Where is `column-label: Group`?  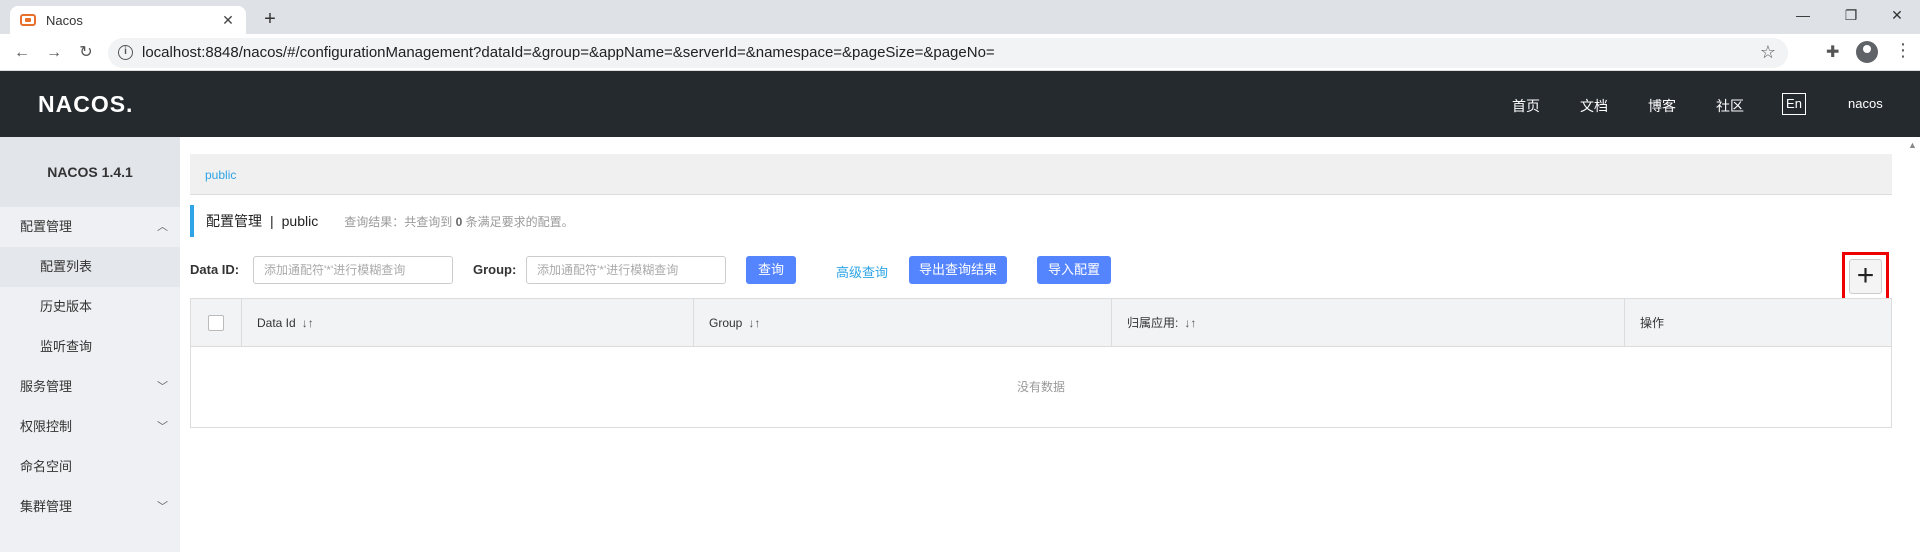
column-label: Group is located at coordinates (726, 323).